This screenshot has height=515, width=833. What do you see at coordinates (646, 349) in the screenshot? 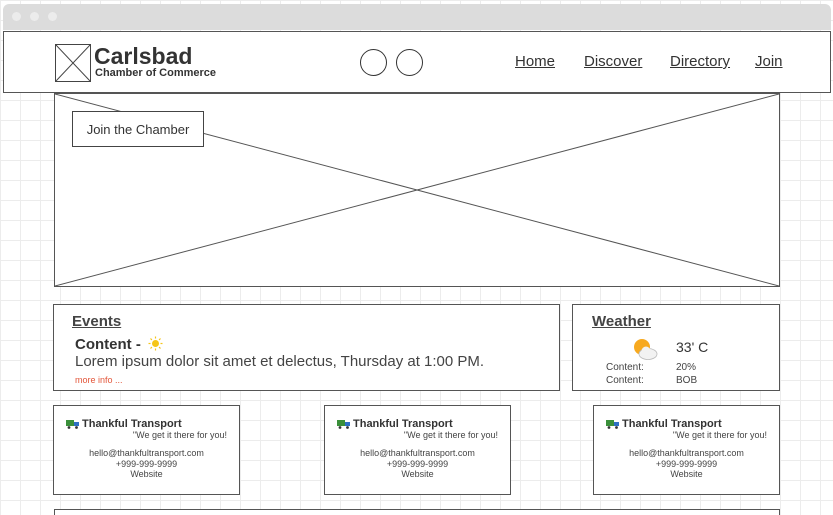
I see `partly-cloudy-icon` at bounding box center [646, 349].